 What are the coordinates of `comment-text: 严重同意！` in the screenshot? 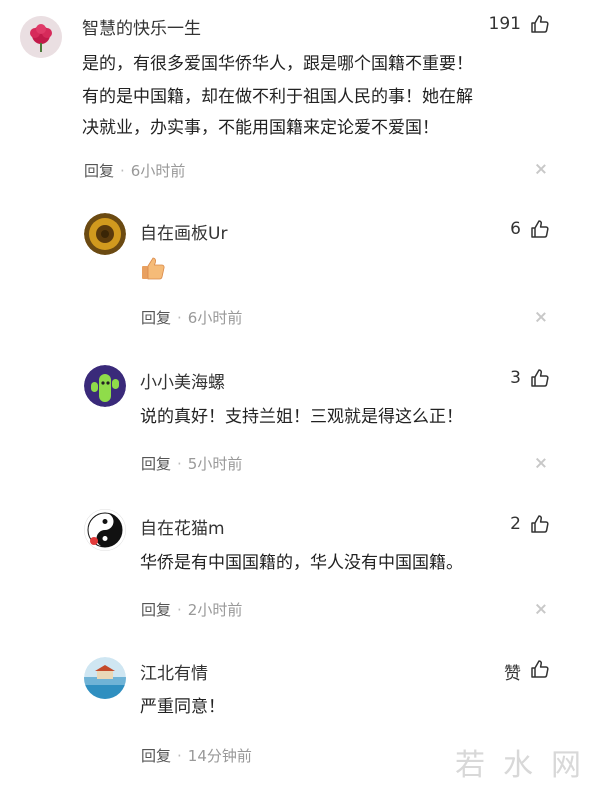 It's located at (182, 707).